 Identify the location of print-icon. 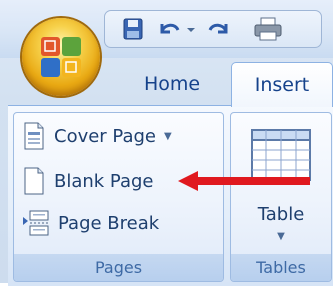
(268, 29).